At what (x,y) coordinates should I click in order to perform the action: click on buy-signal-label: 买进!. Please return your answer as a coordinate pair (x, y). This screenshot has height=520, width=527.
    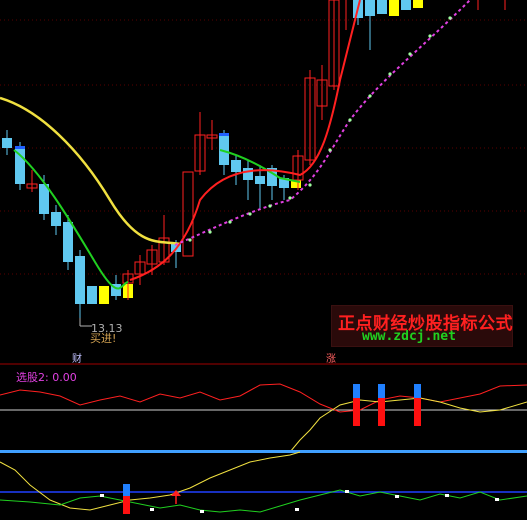
    Looking at the image, I should click on (103, 338).